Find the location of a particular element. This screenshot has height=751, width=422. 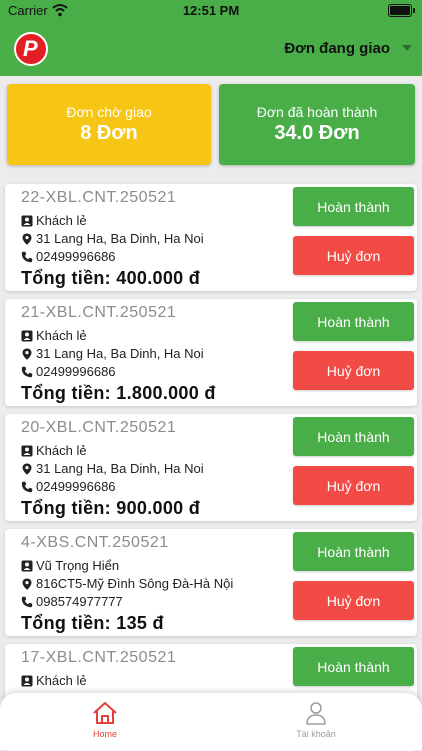

tab-home-label: Home is located at coordinates (104, 734).